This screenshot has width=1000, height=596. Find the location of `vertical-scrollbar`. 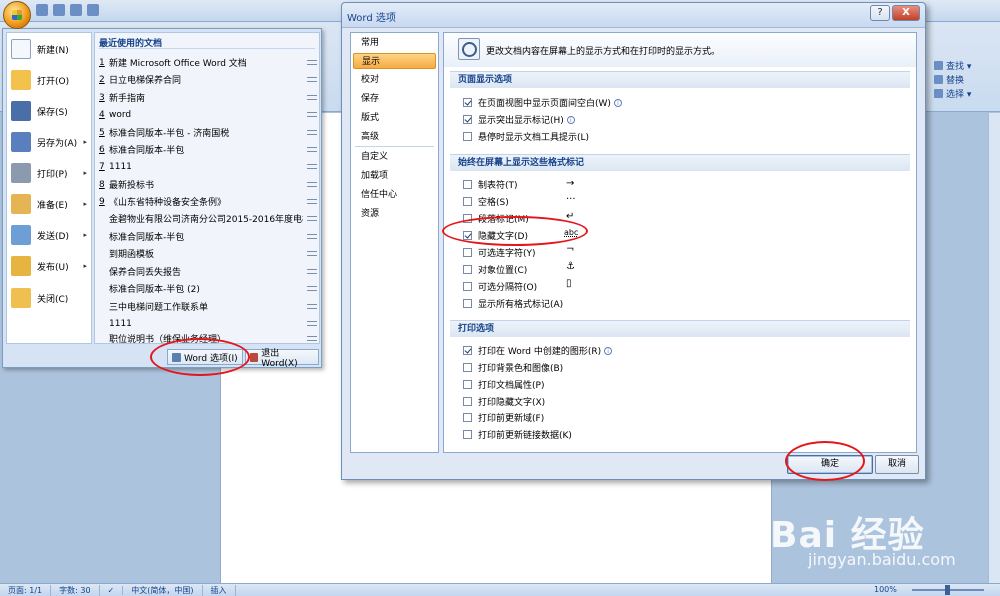

vertical-scrollbar is located at coordinates (994, 348).